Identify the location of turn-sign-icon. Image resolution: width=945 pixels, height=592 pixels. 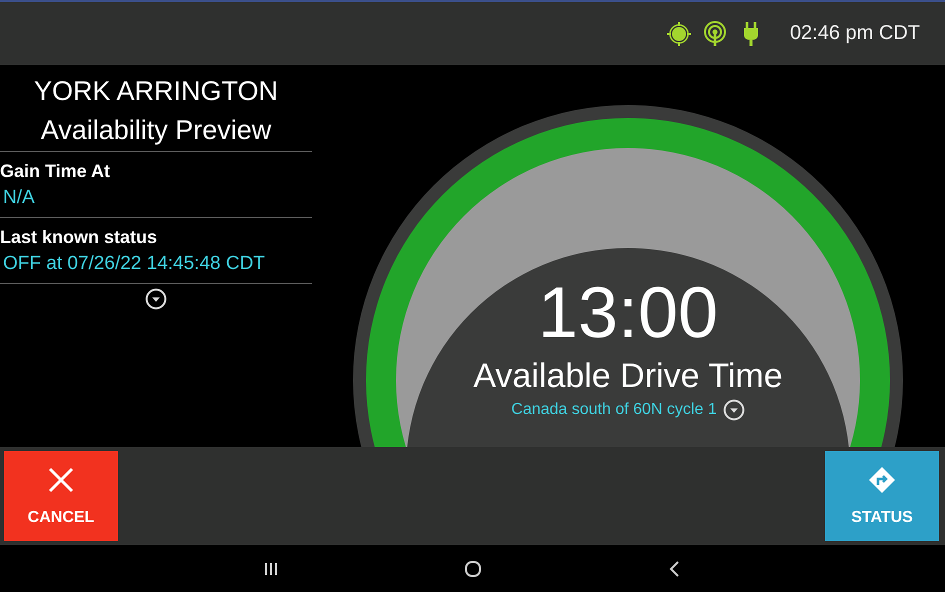
(882, 480).